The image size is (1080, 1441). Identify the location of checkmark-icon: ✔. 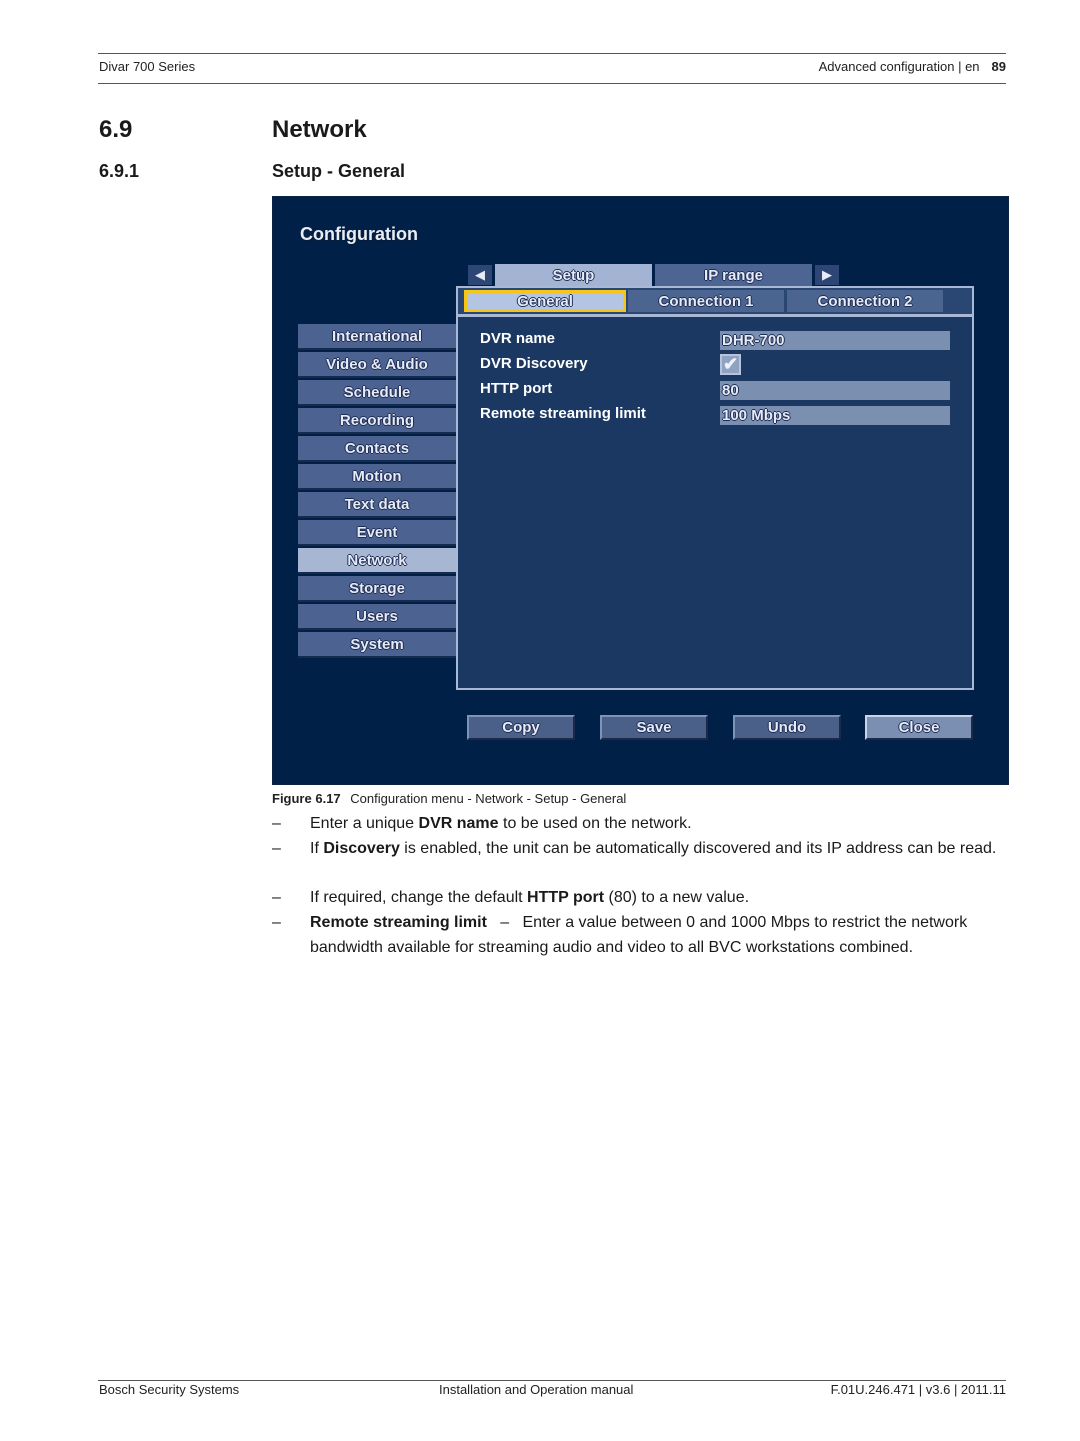
(730, 364).